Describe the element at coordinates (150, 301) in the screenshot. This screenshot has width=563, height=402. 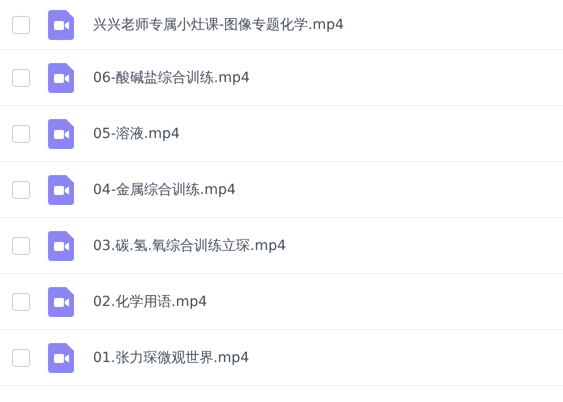
I see `file-name: 02.化学用语.mp4` at that location.